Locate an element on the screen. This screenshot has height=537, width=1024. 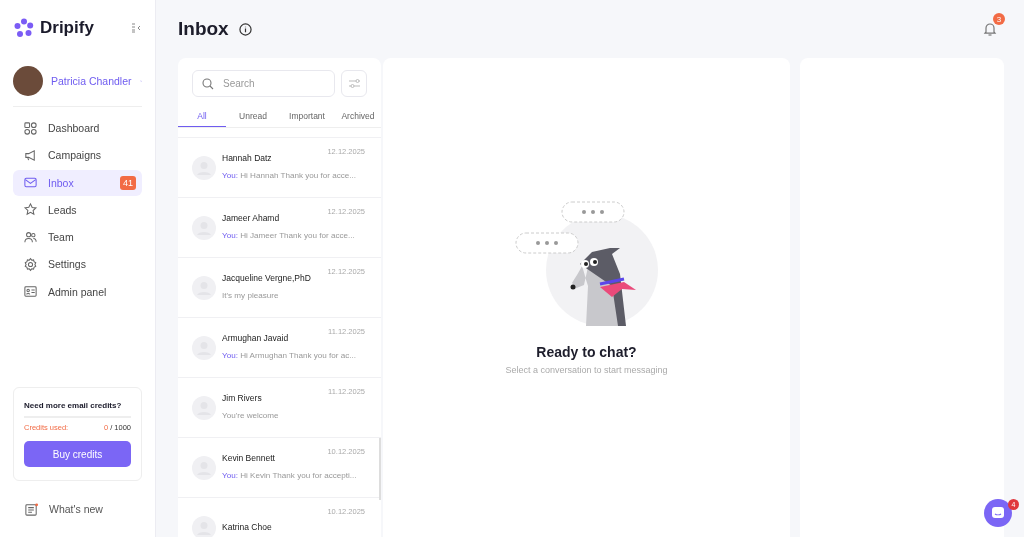
unread-count-badge: 41 is located at coordinates (128, 182).